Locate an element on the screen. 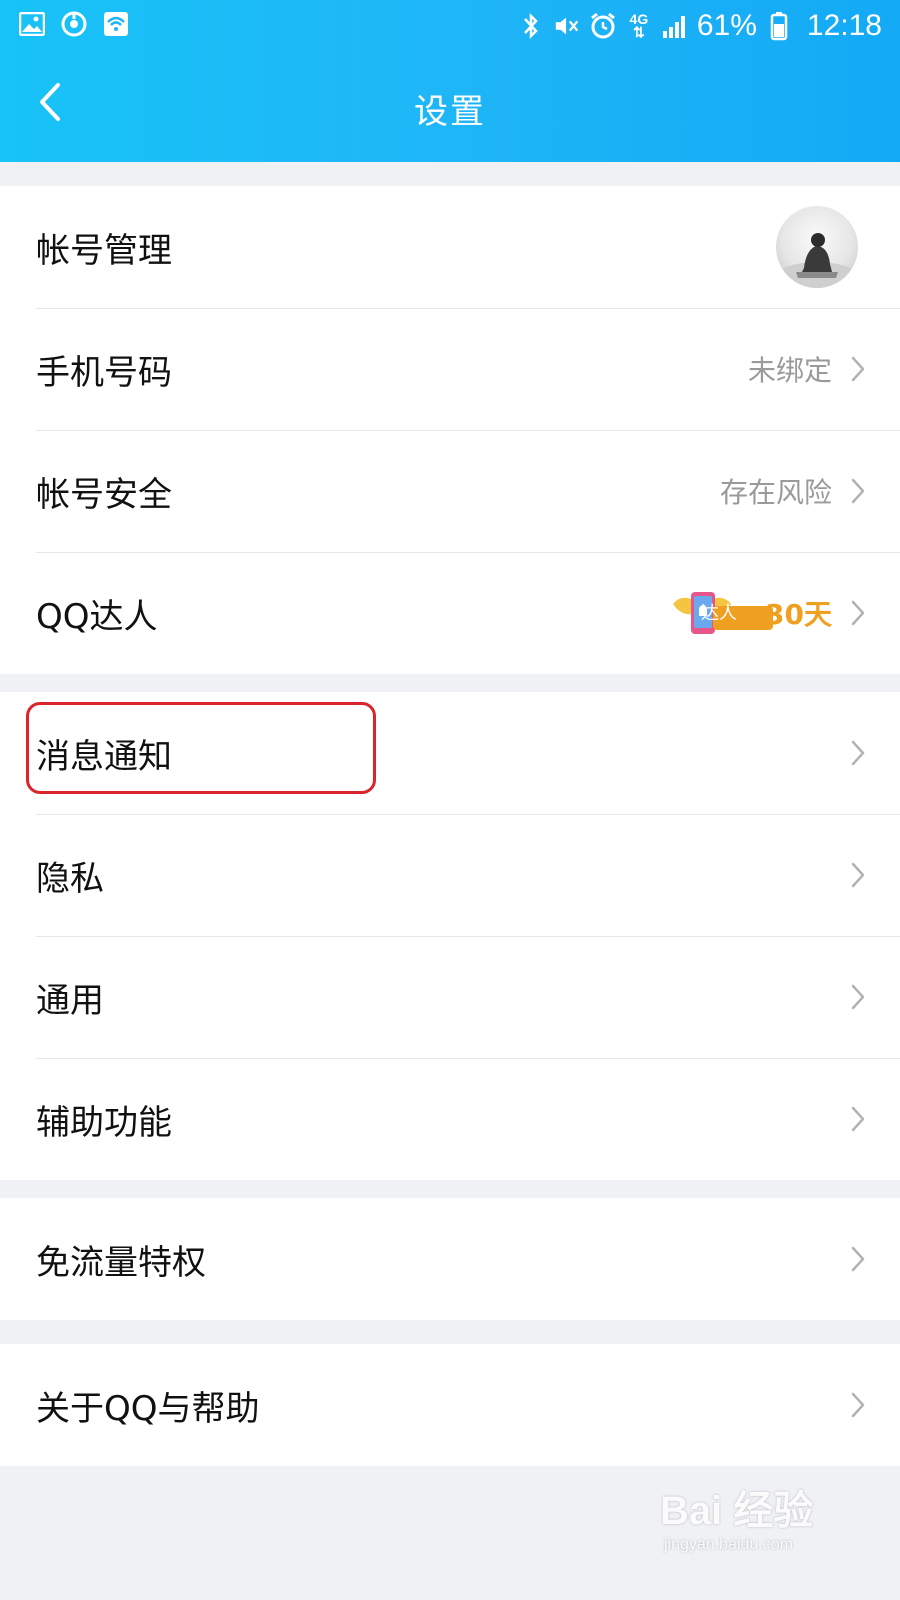  bluetooth-icon is located at coordinates (531, 26).